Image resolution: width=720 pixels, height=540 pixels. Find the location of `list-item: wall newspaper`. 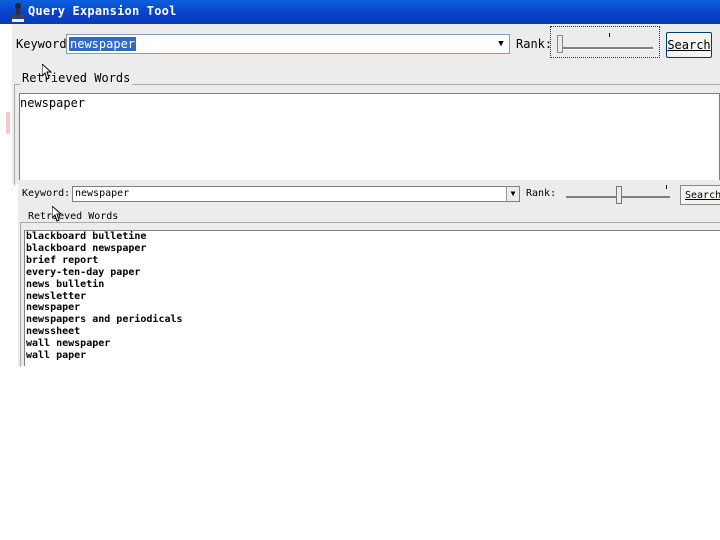

list-item: wall newspaper is located at coordinates (372, 344).